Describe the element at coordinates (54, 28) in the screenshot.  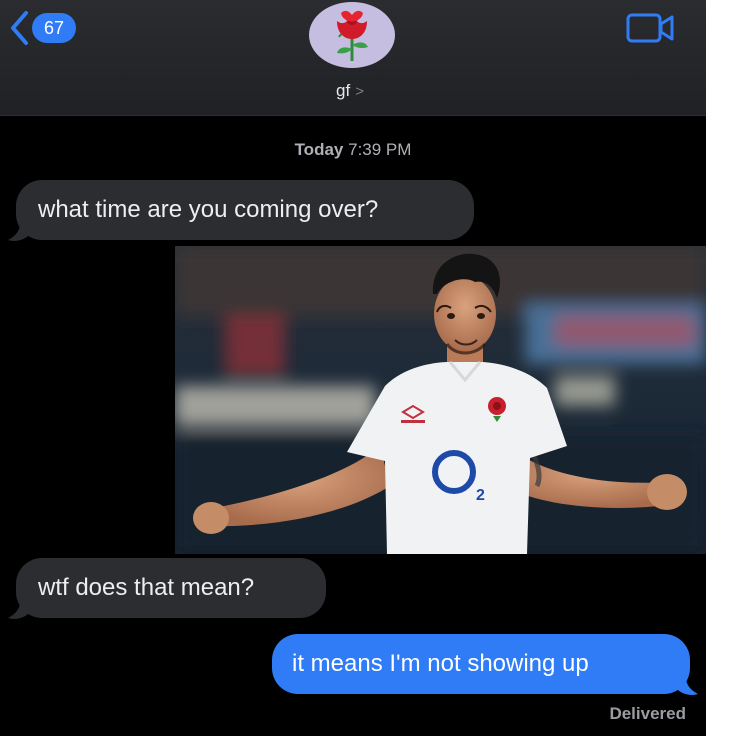
I see `unread-count-badge: 67` at that location.